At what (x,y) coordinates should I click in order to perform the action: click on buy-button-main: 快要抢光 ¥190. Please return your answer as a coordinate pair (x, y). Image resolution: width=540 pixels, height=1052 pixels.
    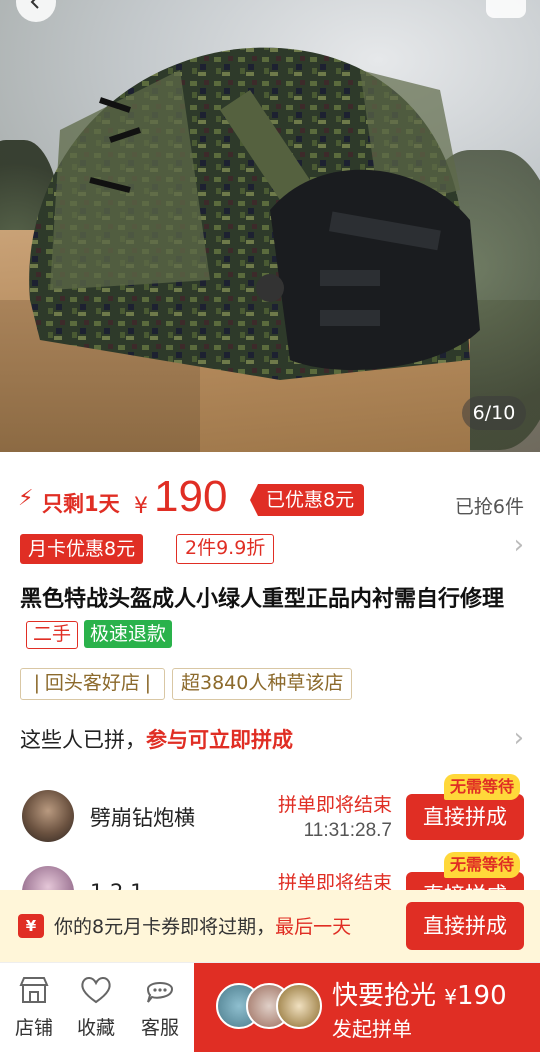
    Looking at the image, I should click on (419, 996).